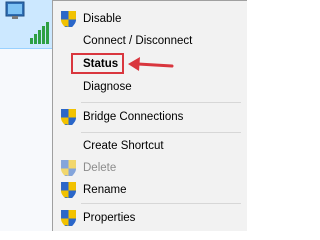 The height and width of the screenshot is (240, 320). I want to click on network-adapter-icon, so click(27, 22).